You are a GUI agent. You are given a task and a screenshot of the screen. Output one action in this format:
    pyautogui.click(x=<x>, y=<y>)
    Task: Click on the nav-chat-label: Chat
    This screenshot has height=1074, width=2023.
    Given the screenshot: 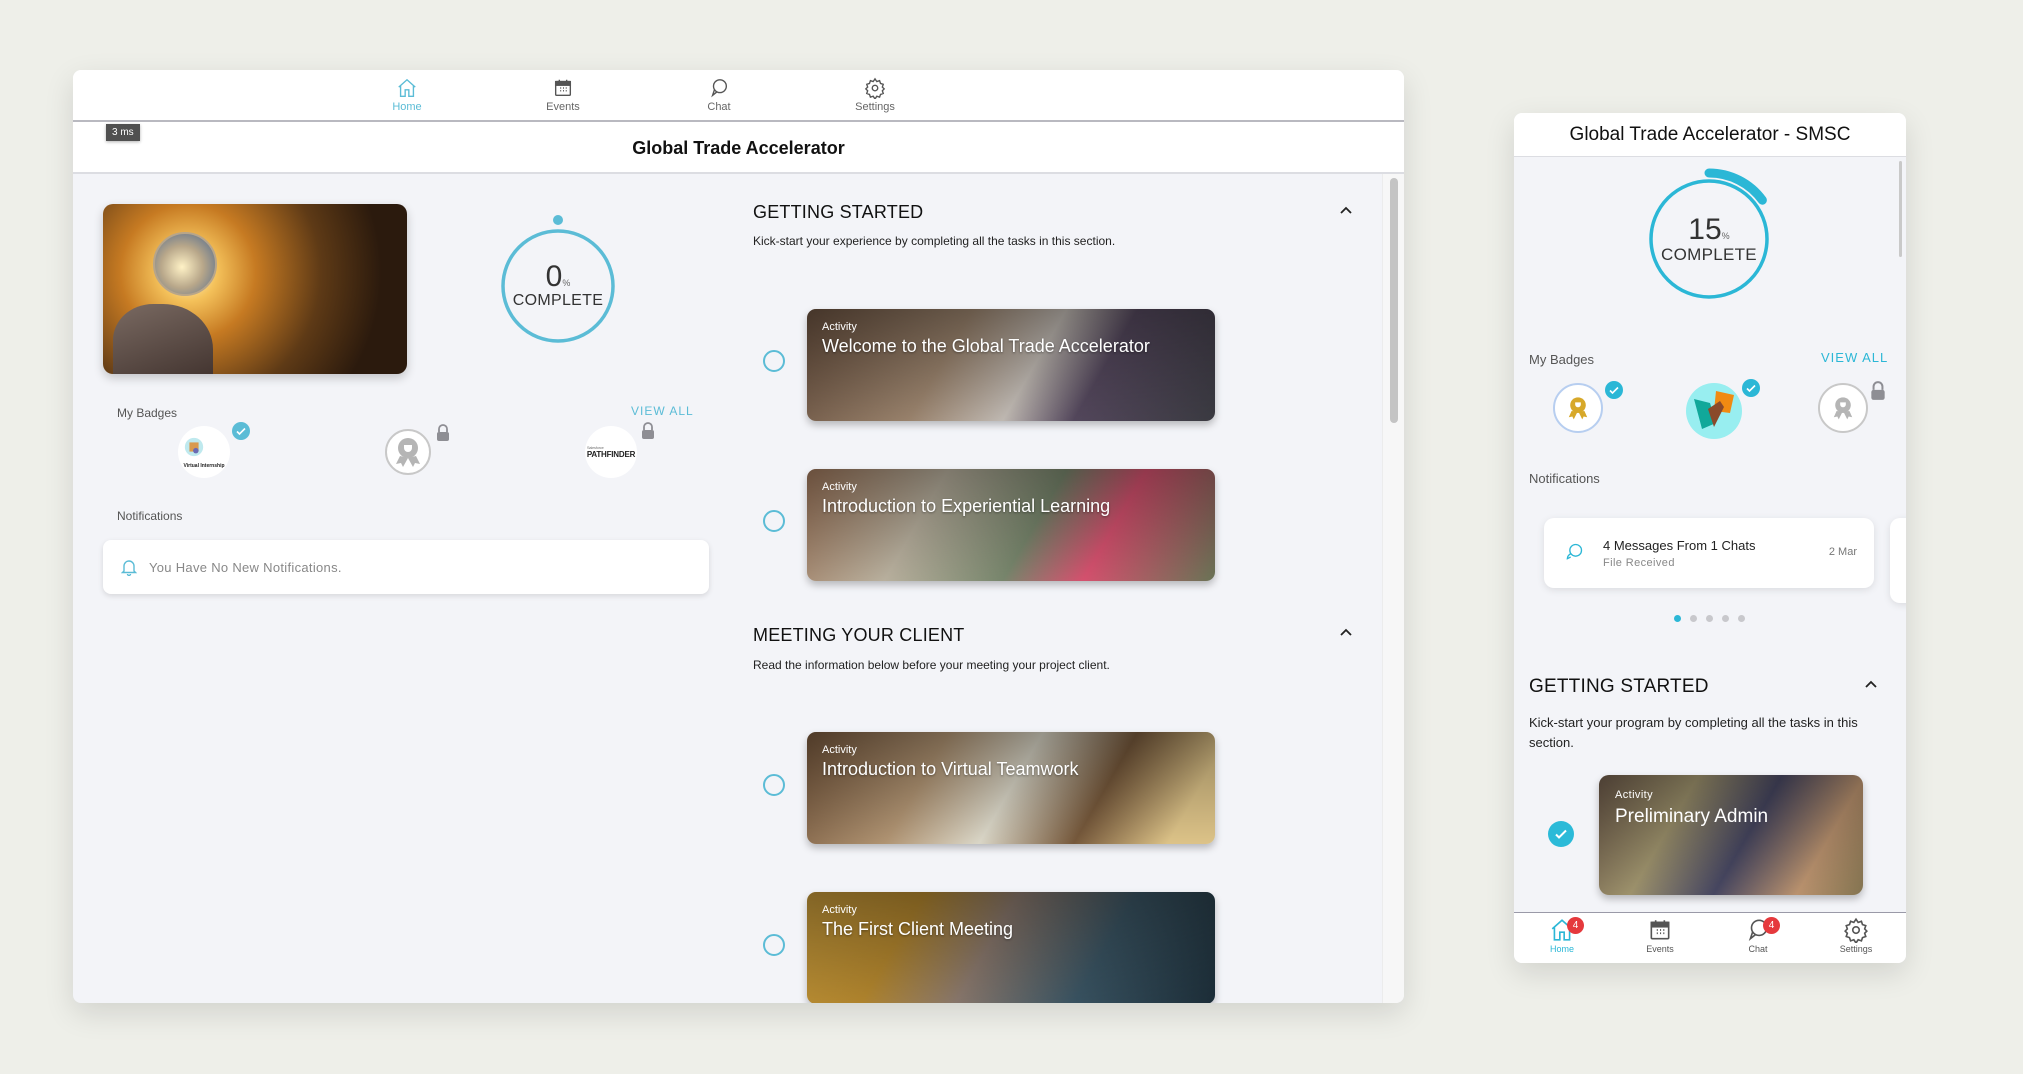 What is the action you would take?
    pyautogui.click(x=719, y=107)
    